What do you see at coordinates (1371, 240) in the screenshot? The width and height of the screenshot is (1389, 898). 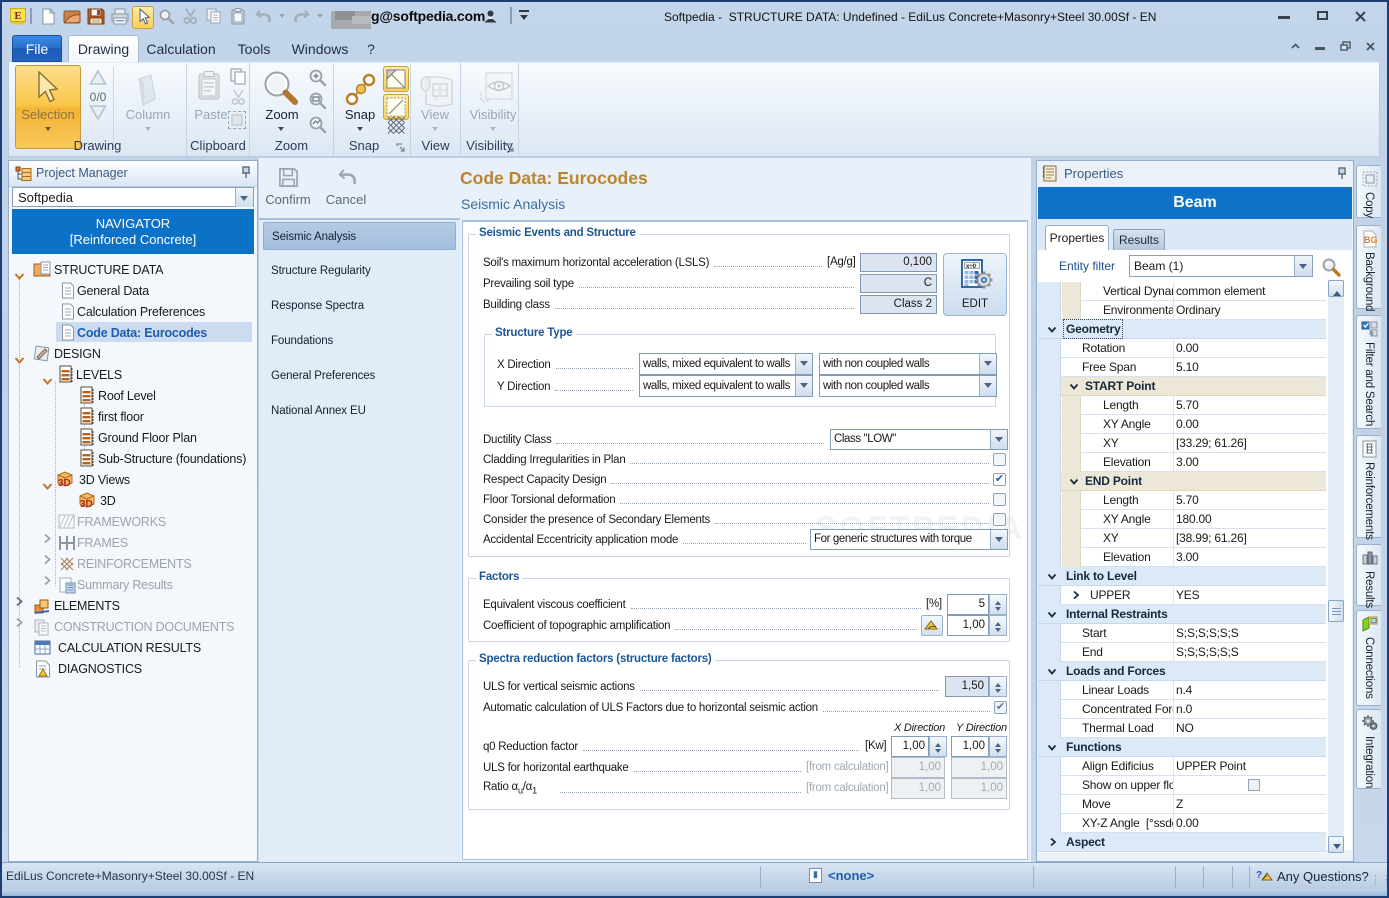 I see `svg-text: BG` at bounding box center [1371, 240].